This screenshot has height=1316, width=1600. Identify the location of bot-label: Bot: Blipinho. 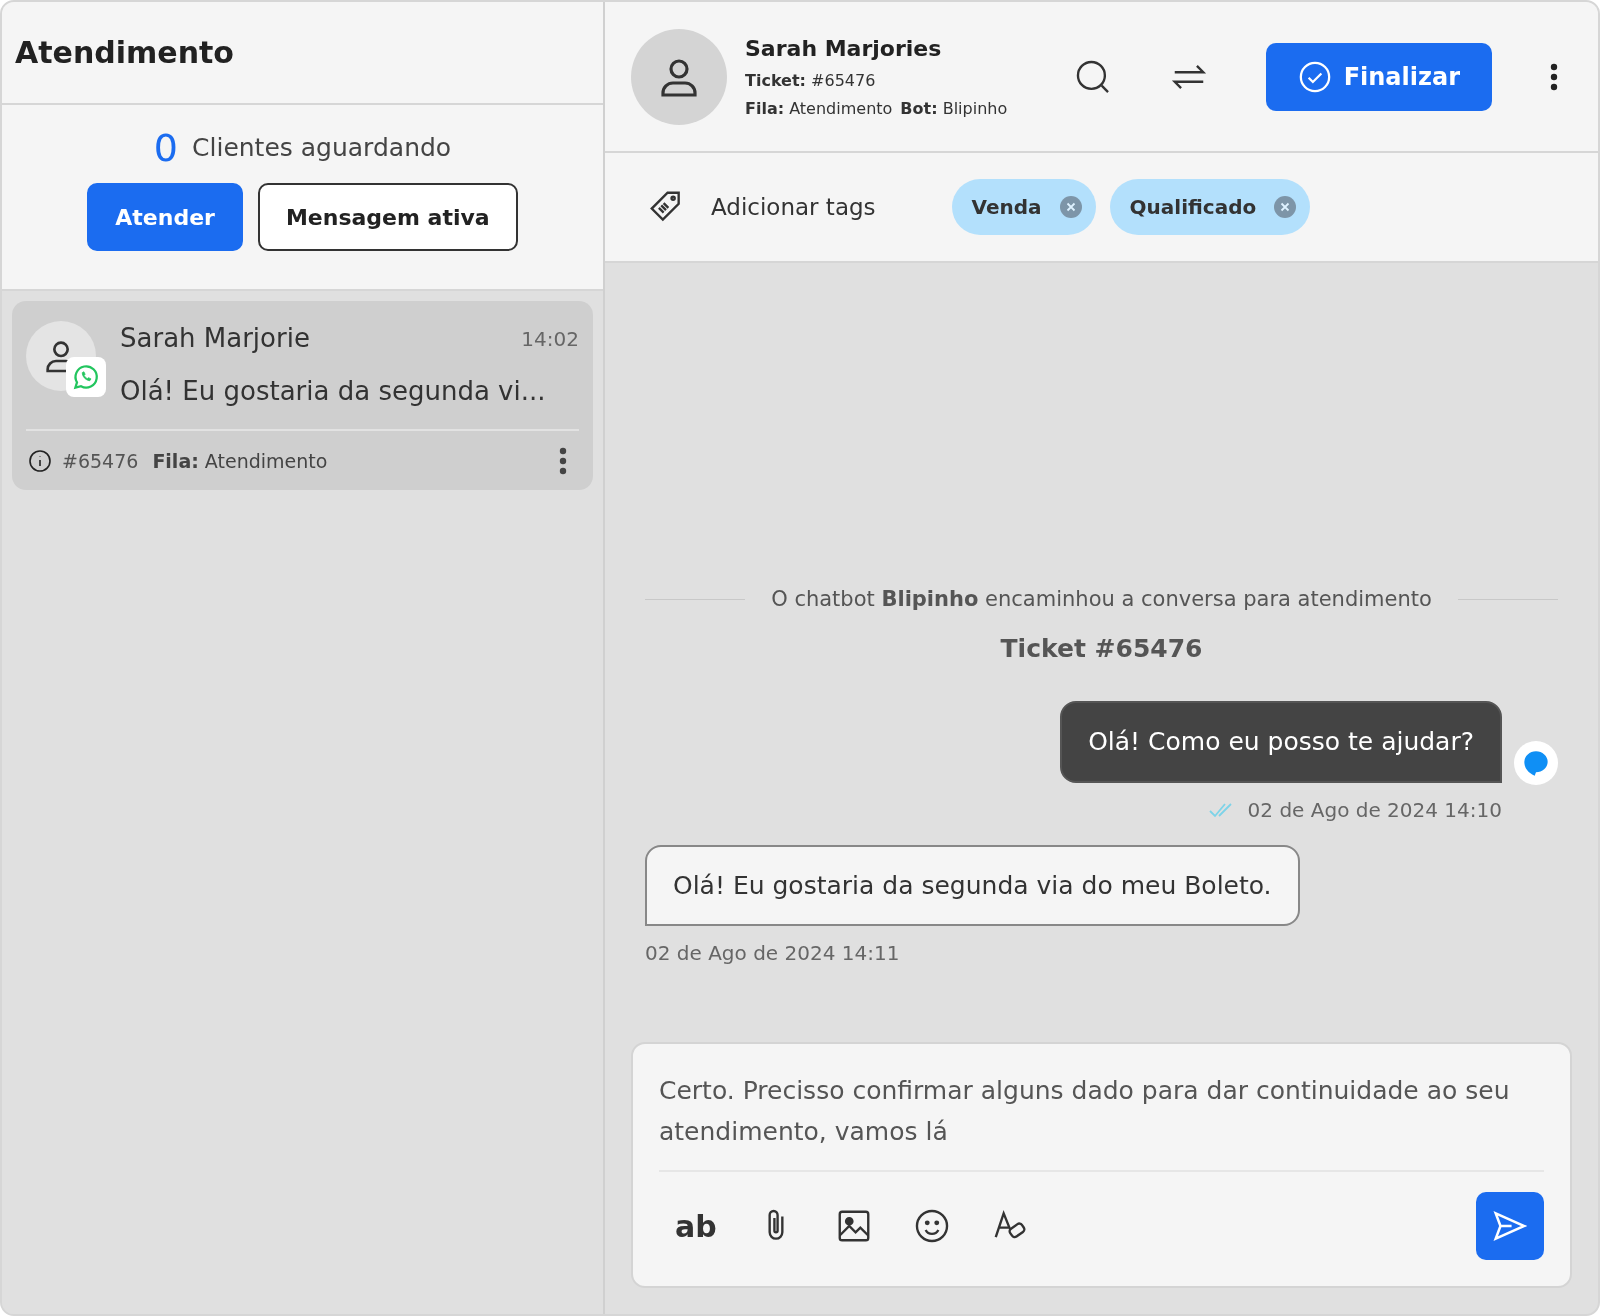
(954, 109).